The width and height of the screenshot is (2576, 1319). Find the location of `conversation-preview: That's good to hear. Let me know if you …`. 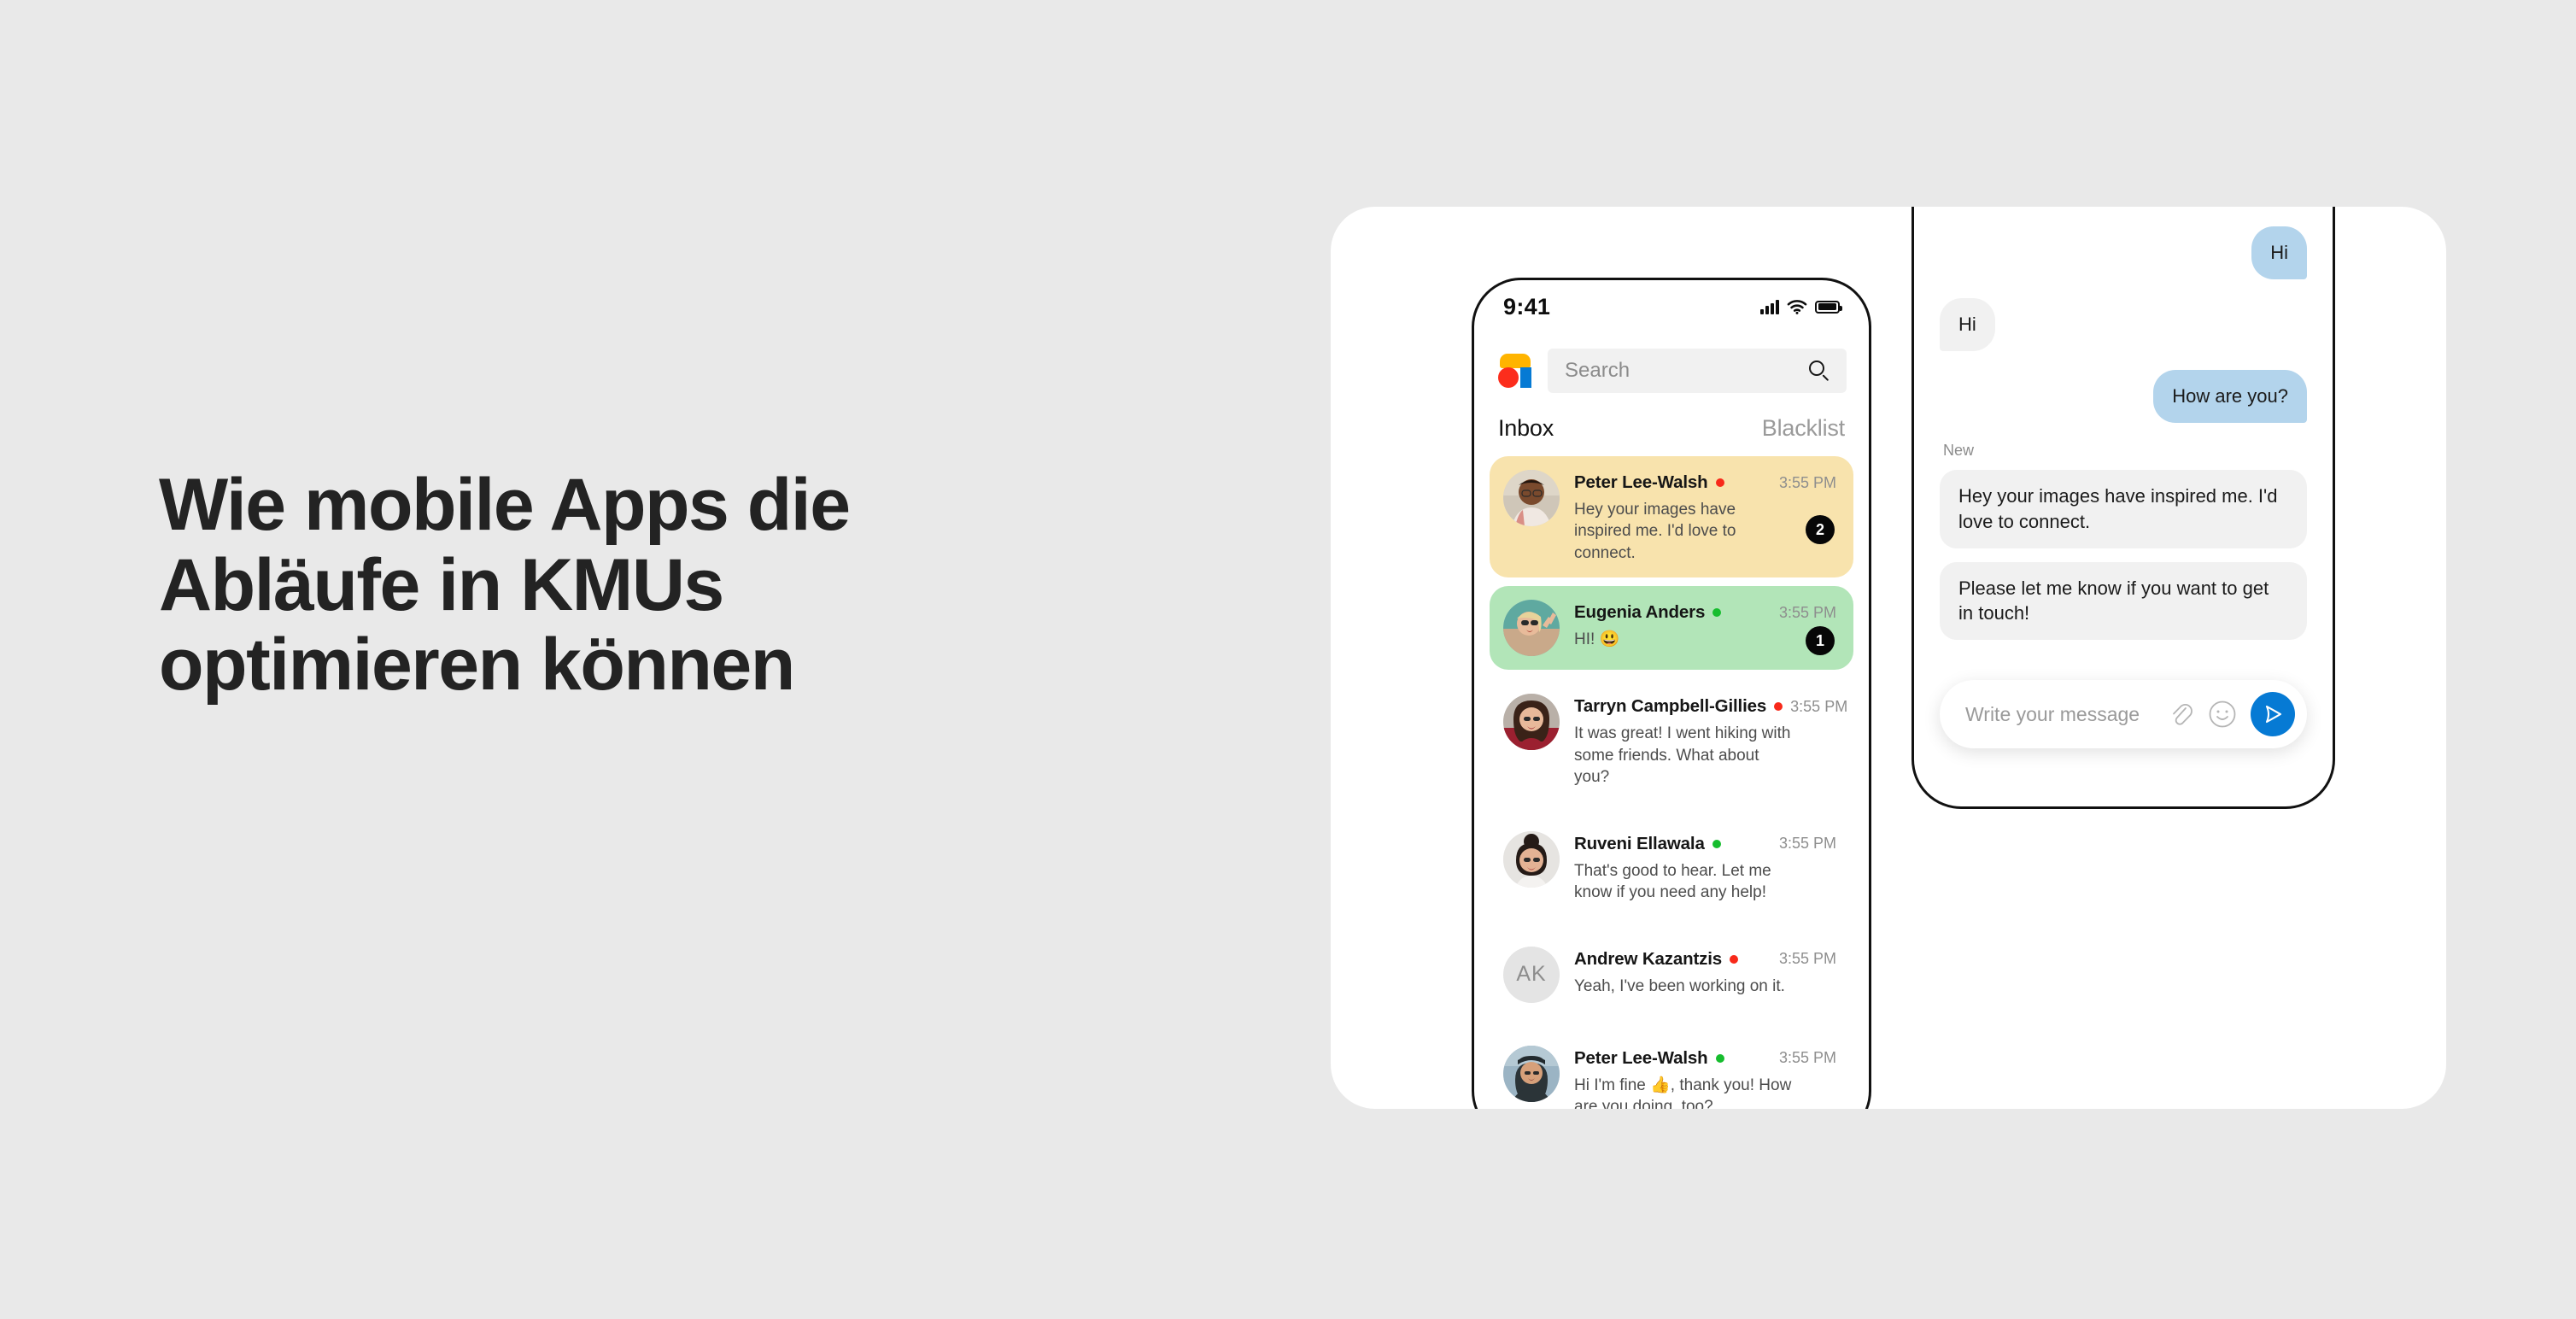

conversation-preview: That's good to hear. Let me know if you … is located at coordinates (1672, 881).